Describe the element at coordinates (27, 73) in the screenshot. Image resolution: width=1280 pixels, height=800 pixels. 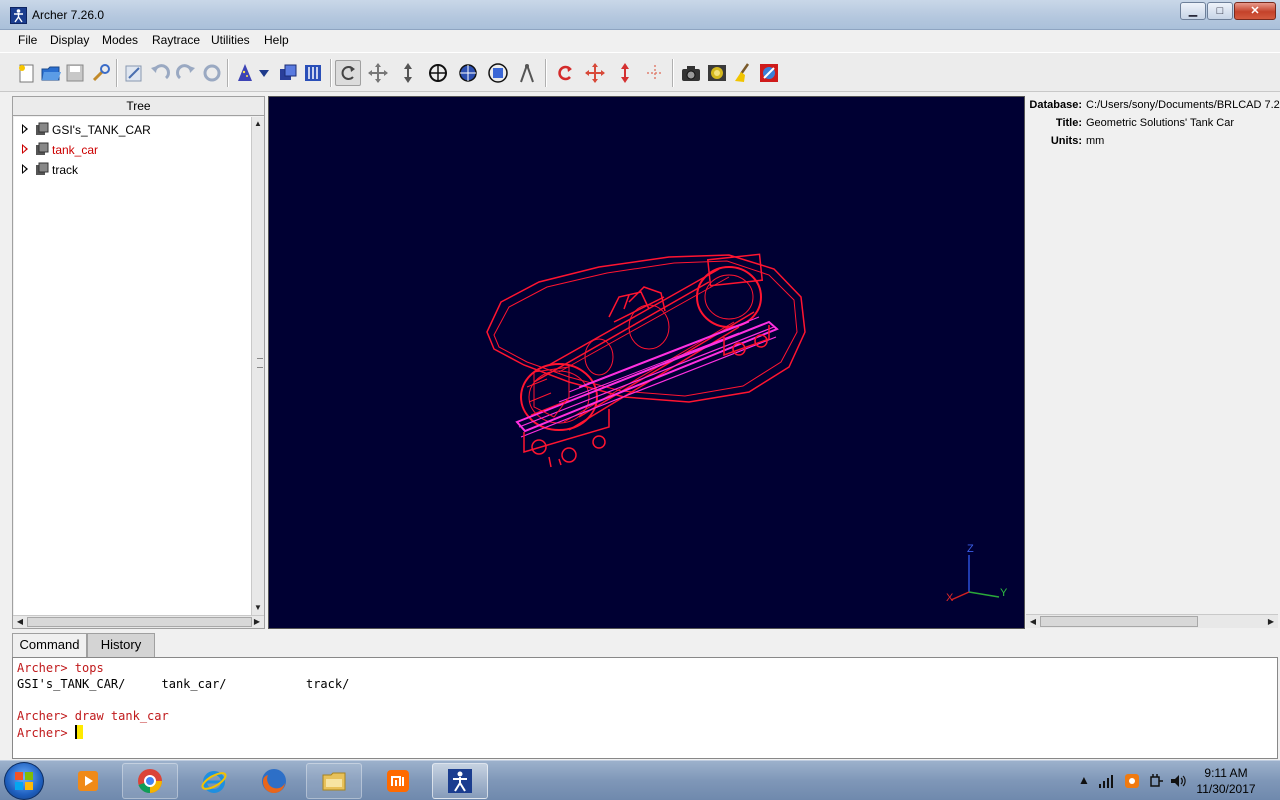
I see `new-file-icon` at that location.